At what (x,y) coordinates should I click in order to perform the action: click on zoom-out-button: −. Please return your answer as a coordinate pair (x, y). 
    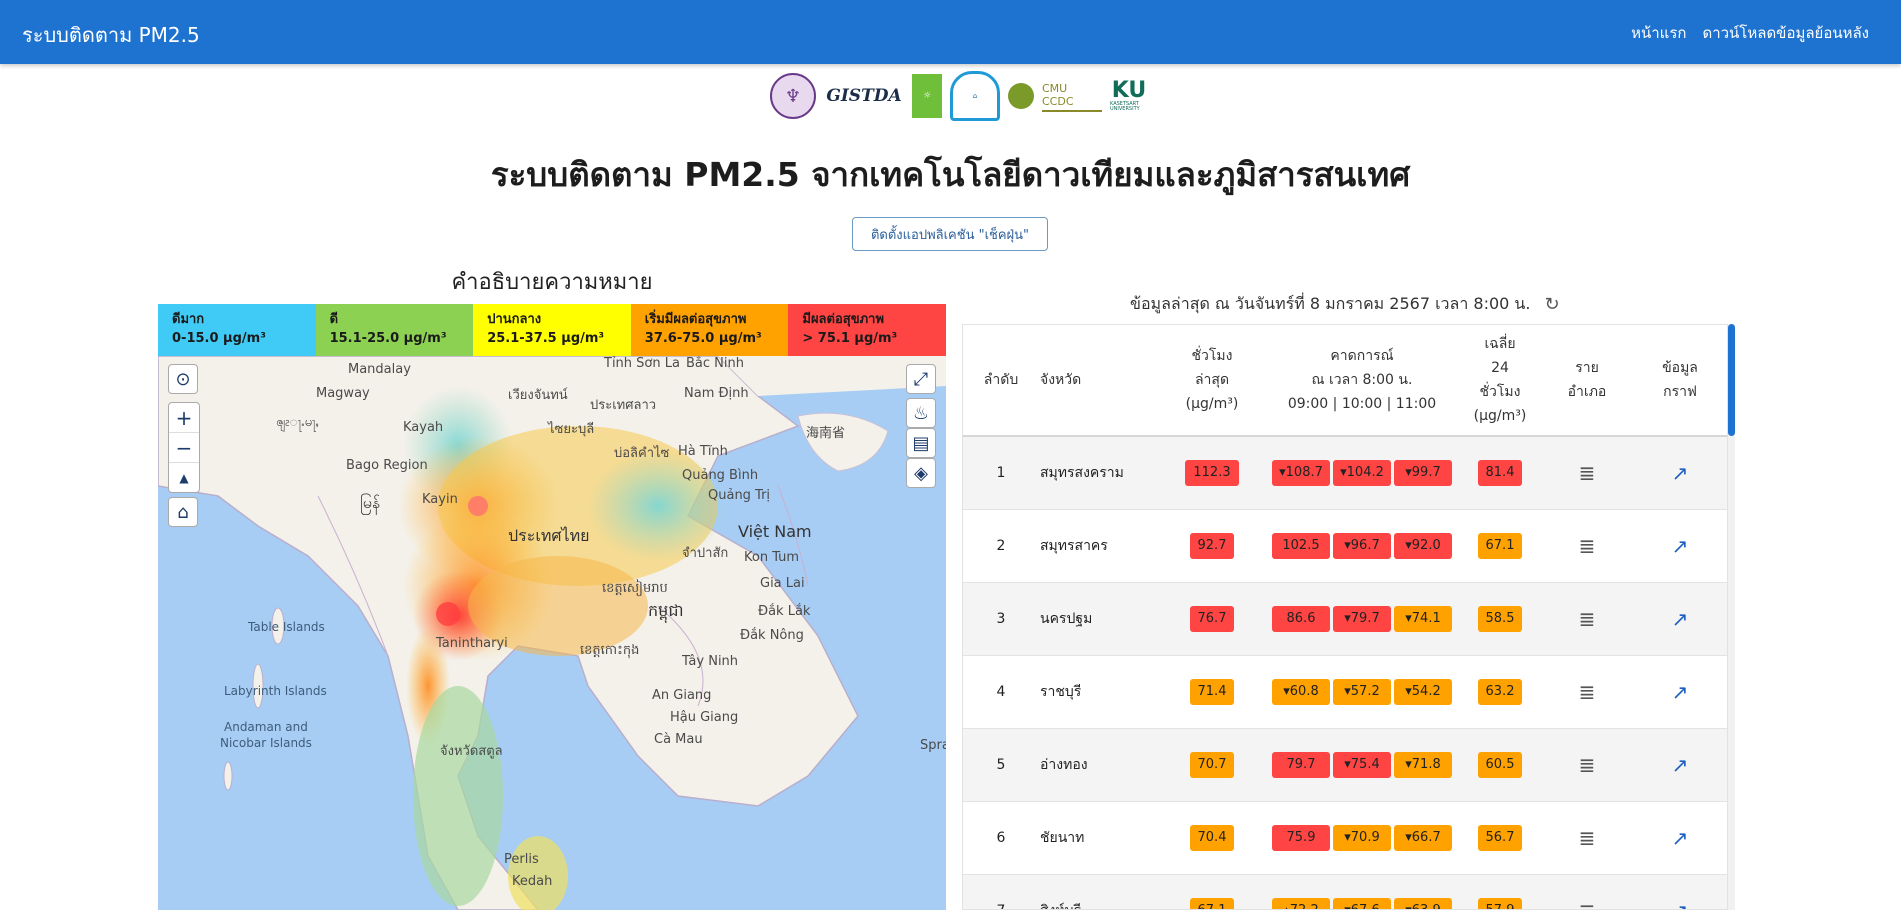
    Looking at the image, I should click on (184, 448).